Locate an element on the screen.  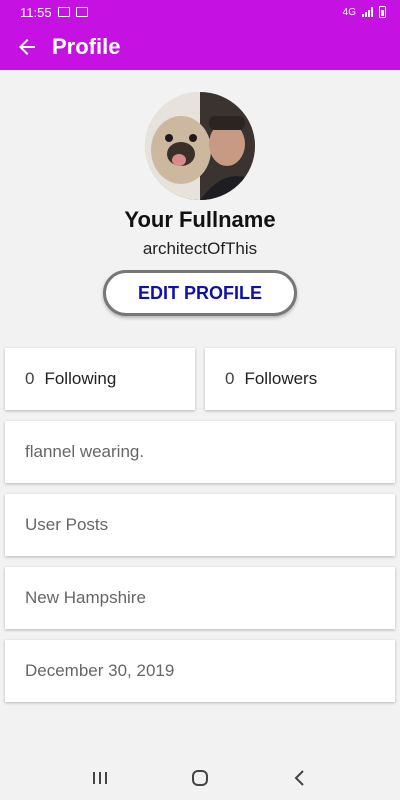
nav-back-button is located at coordinates (300, 778).